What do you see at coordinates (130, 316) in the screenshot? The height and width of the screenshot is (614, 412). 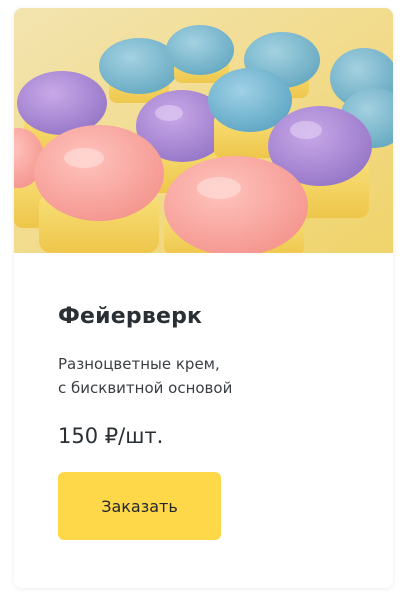 I see `product-title: Фейерверк` at bounding box center [130, 316].